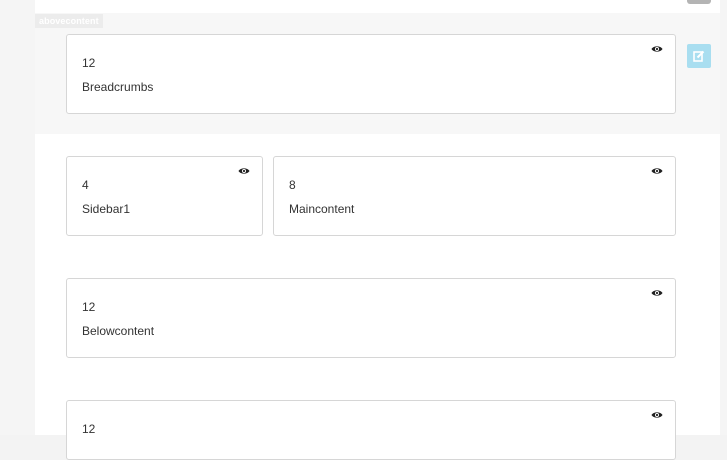  Describe the element at coordinates (118, 87) in the screenshot. I see `block-name: Breadcrumbs` at that location.